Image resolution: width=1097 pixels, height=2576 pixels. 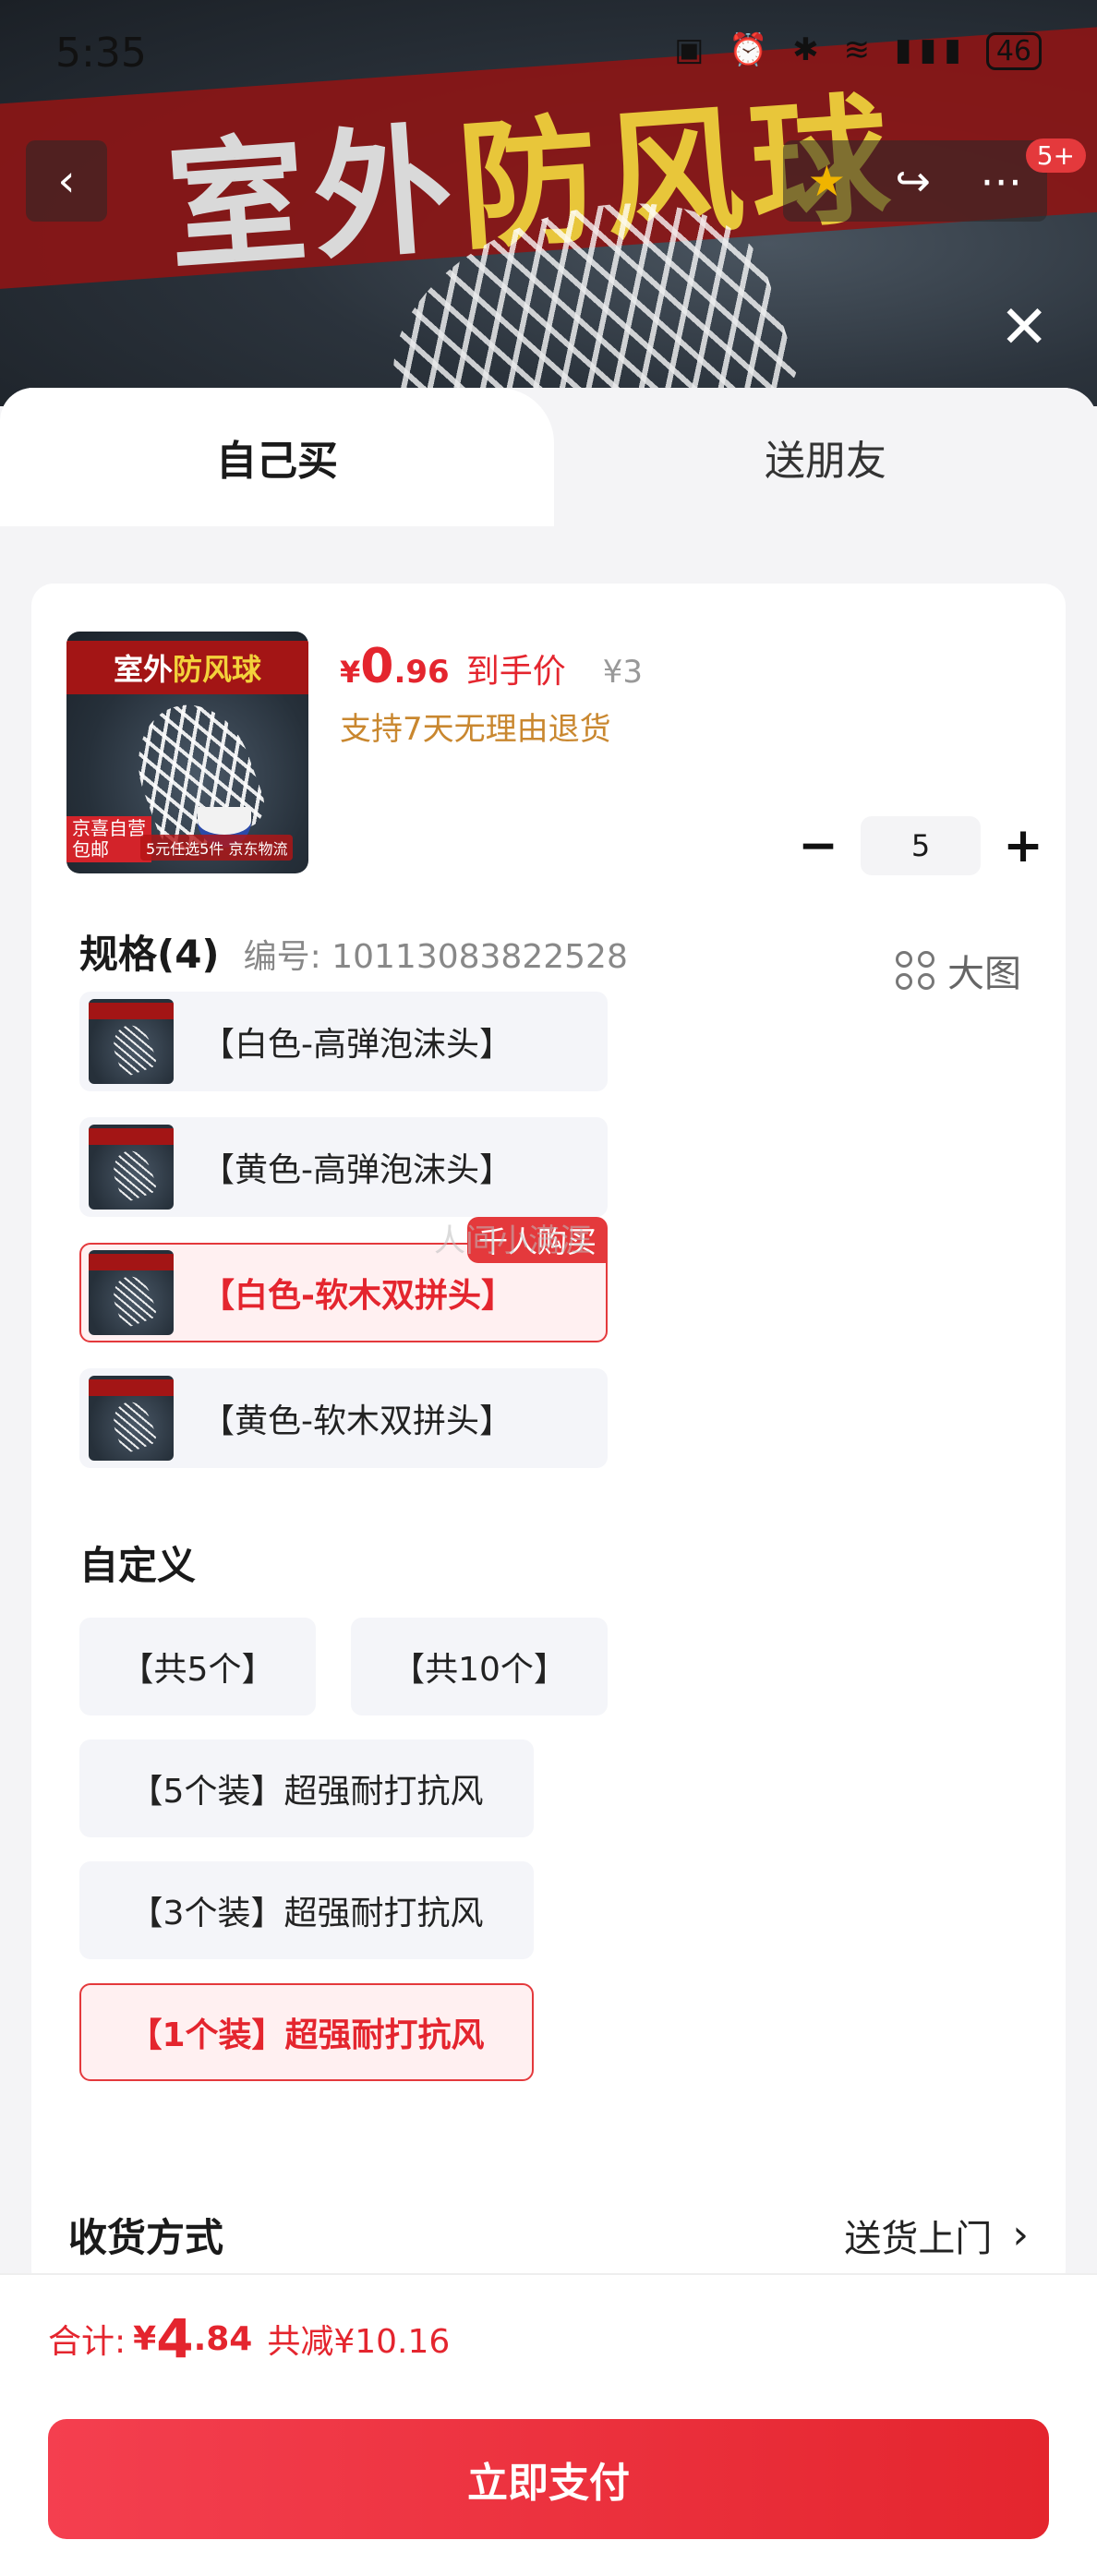 What do you see at coordinates (548, 51) in the screenshot?
I see `status-bar: 5:35 ▣ ⏰ ✱ ≋ ▮▮▮ 46` at bounding box center [548, 51].